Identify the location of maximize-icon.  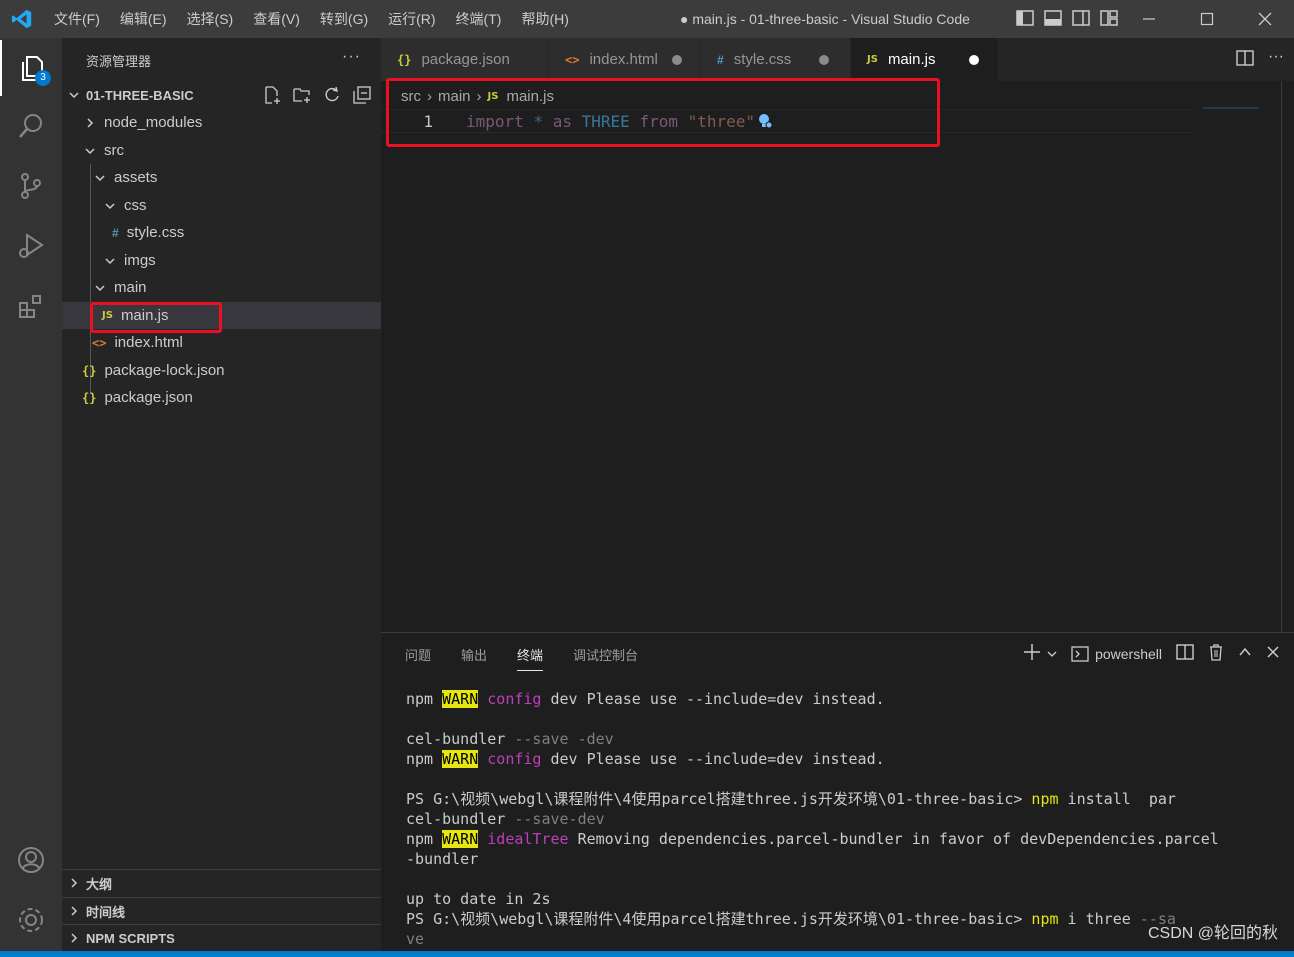
(1207, 19).